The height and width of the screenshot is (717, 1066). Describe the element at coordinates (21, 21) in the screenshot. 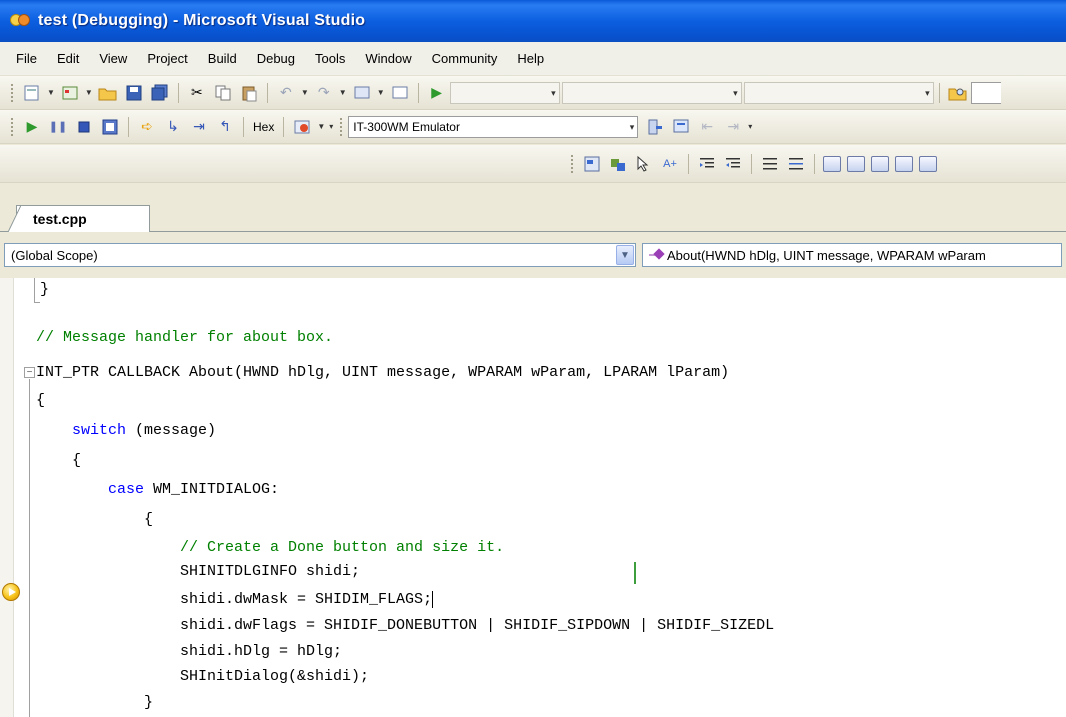

I see `visual-studio-icon` at that location.